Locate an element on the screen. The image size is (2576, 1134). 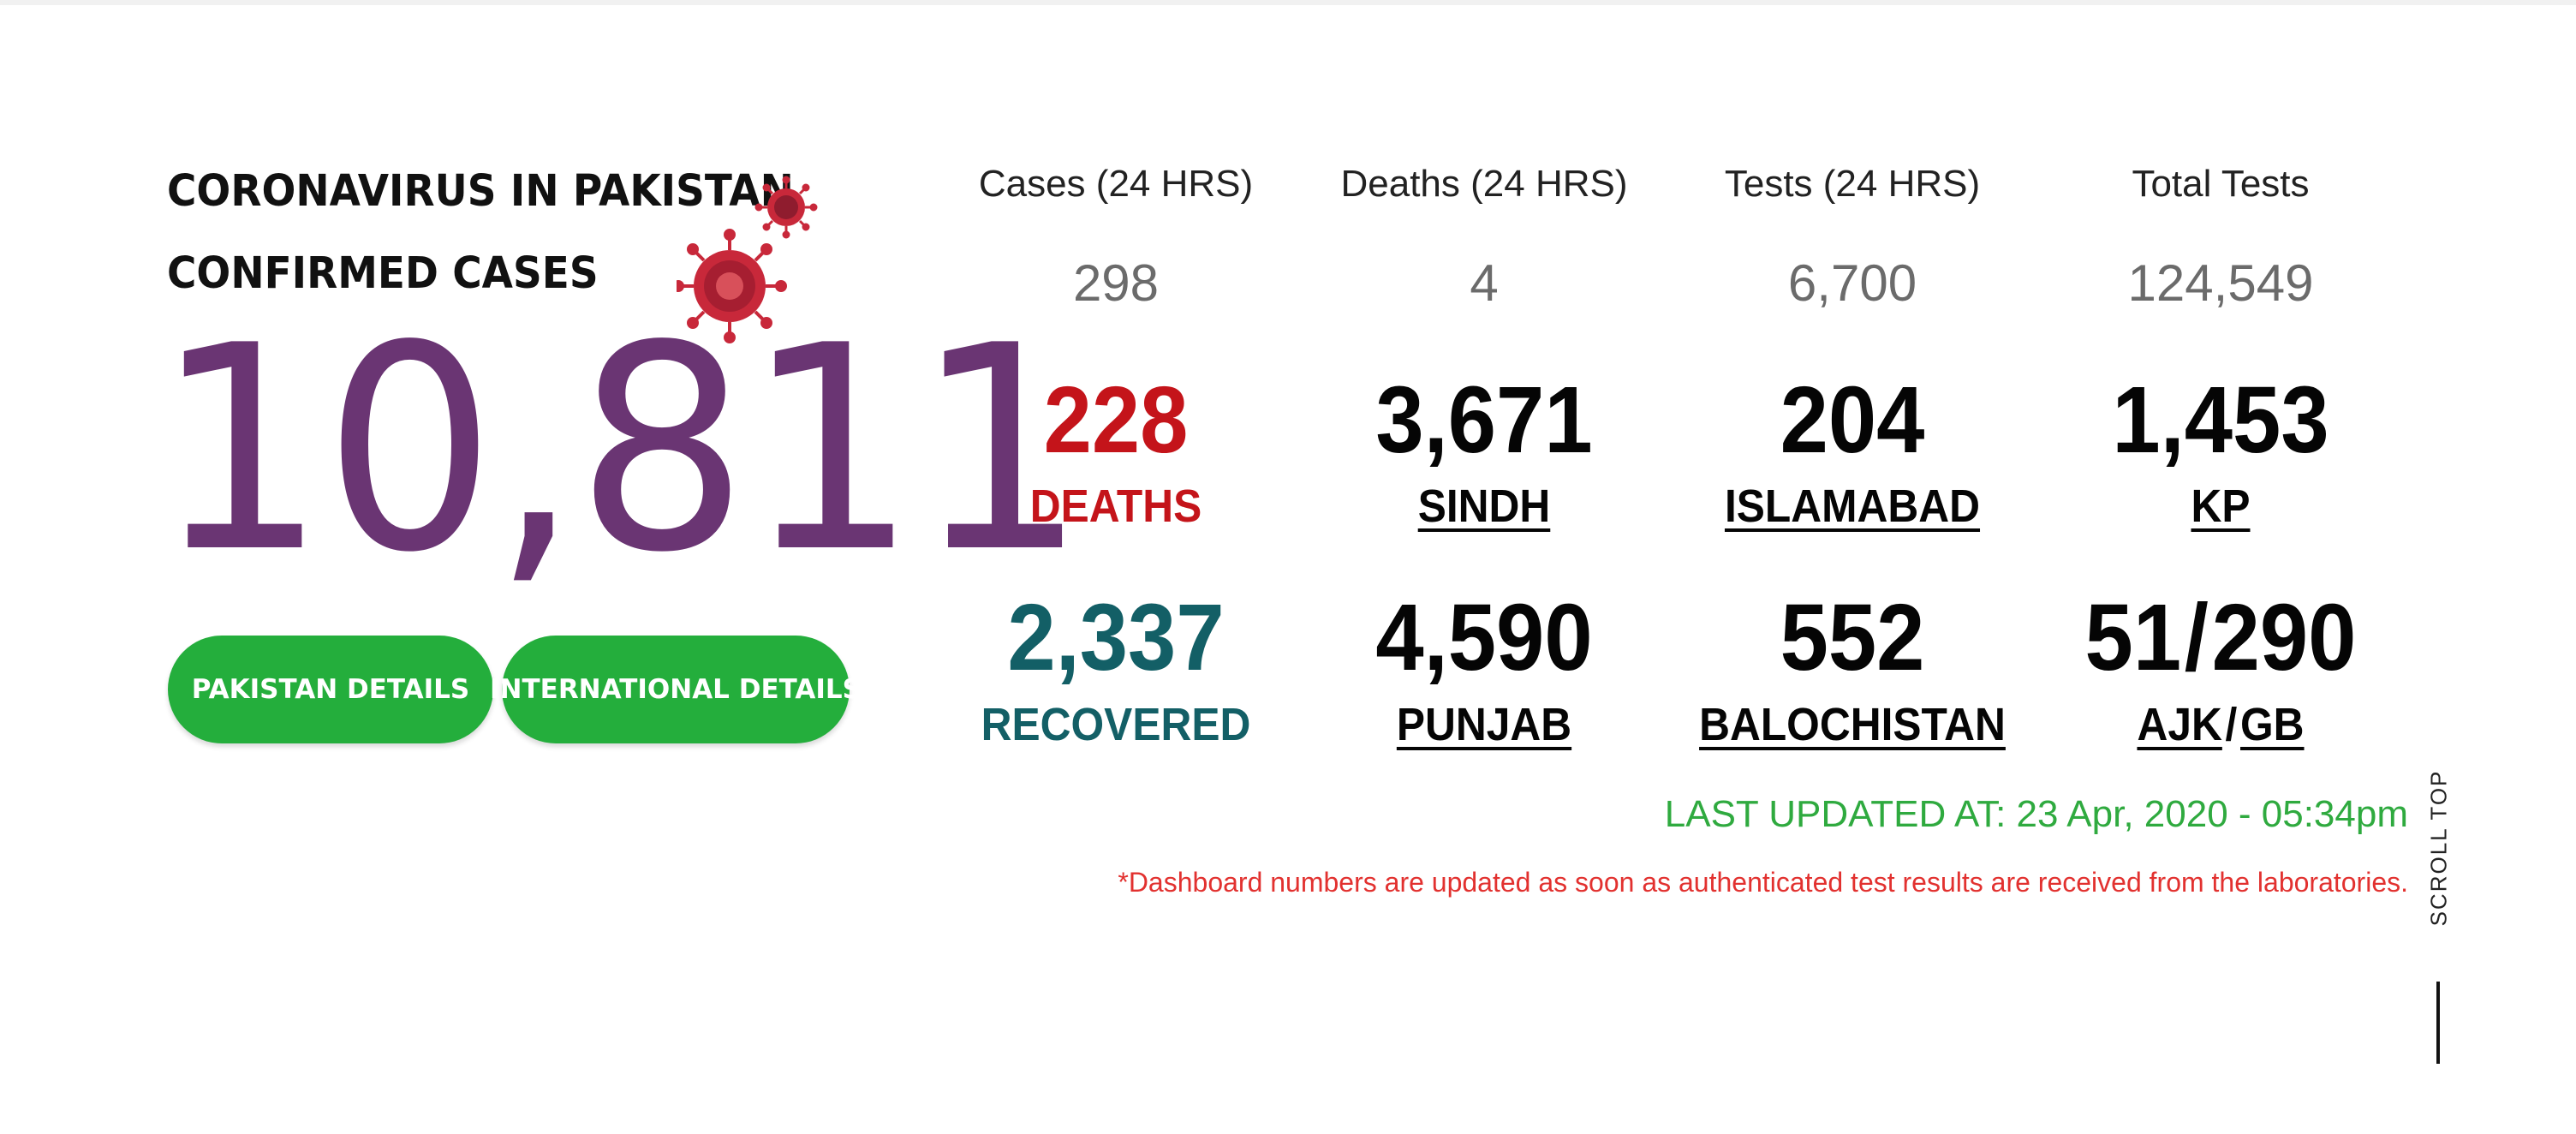
punjab-label: PUNJAB is located at coordinates (1484, 724).